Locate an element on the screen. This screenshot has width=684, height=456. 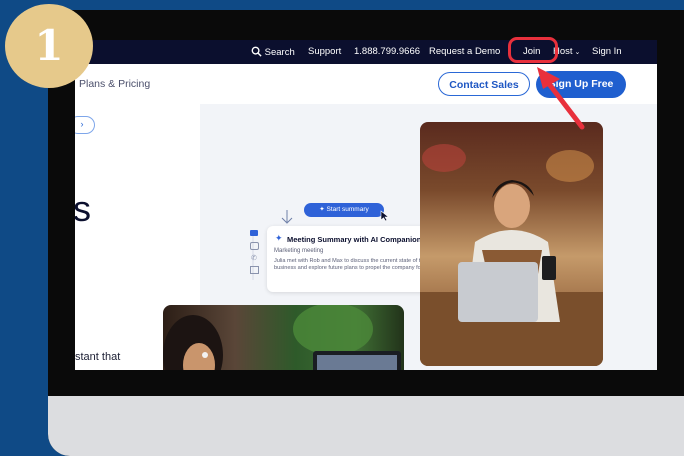
join-highlight-box is located at coordinates (533, 50).